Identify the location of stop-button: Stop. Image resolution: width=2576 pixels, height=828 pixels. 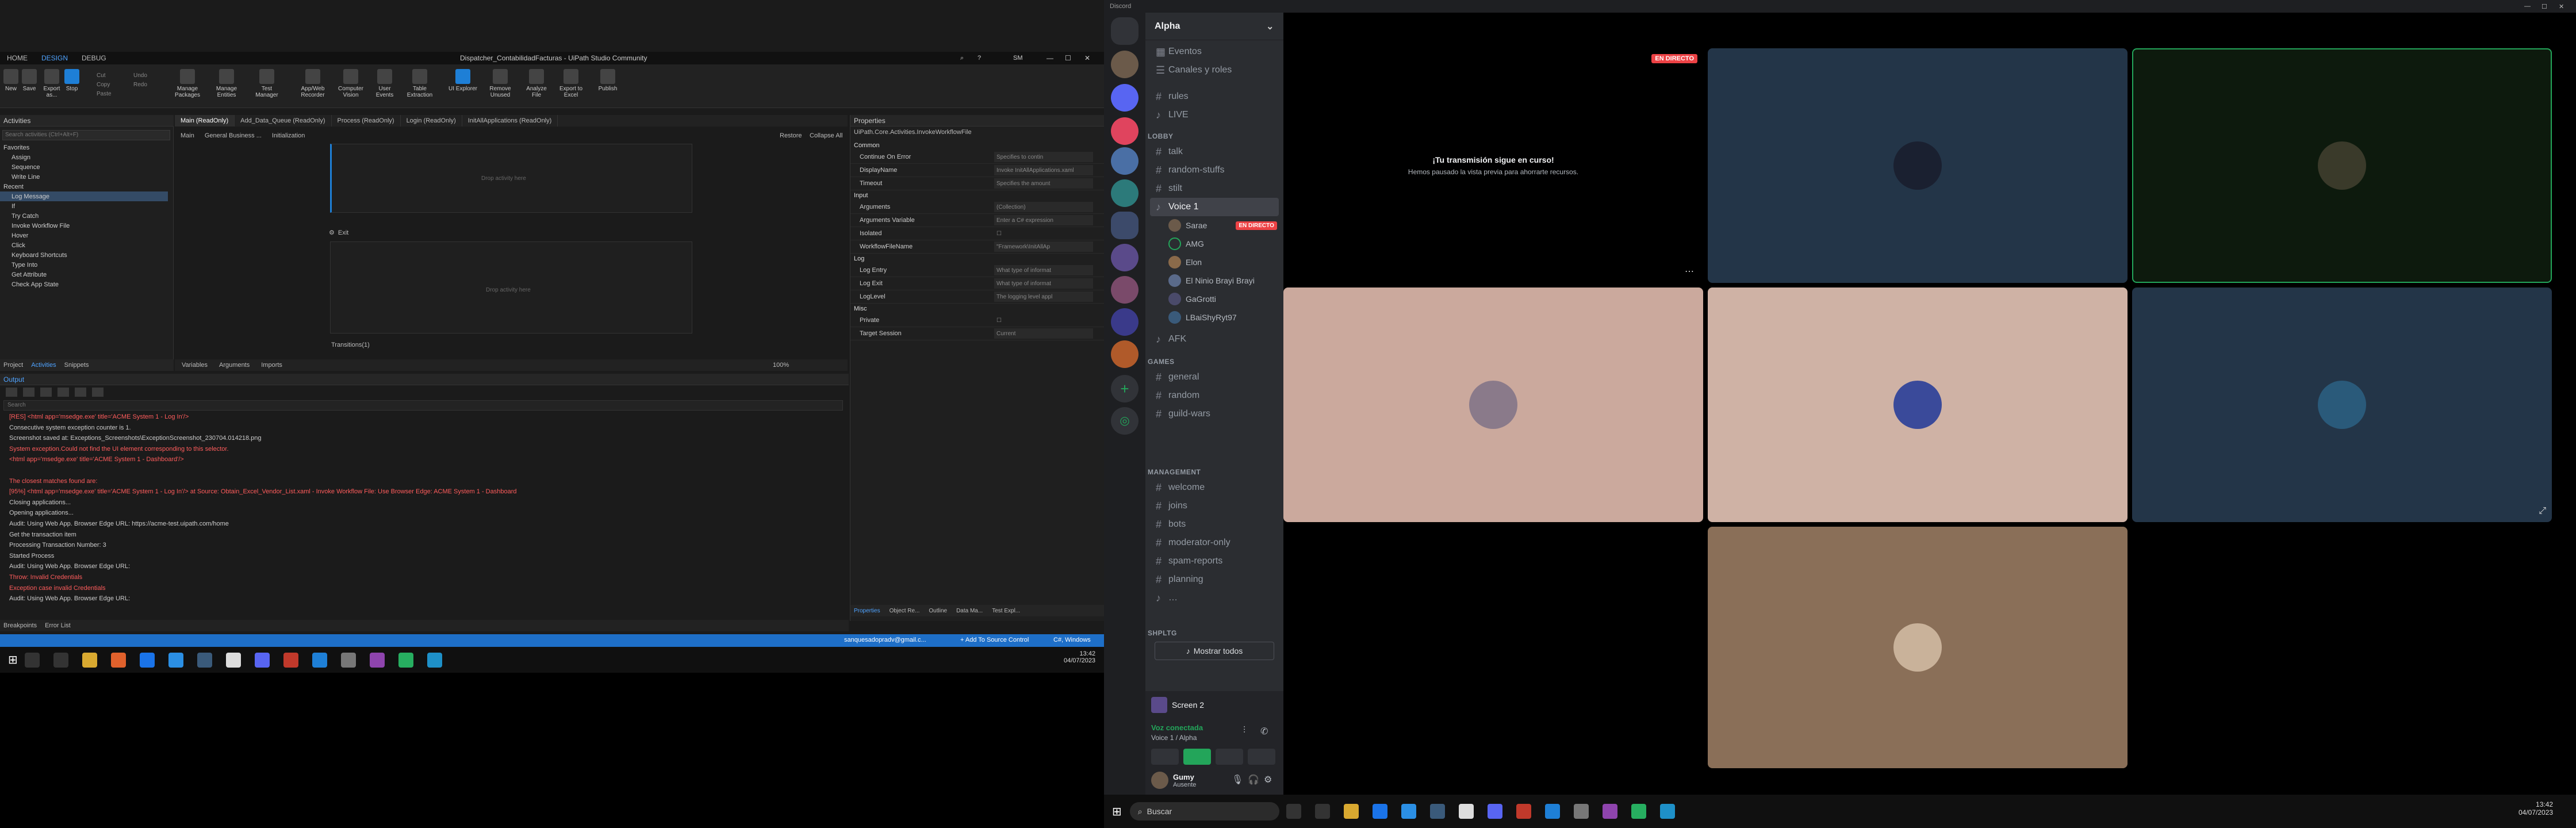
(71, 86).